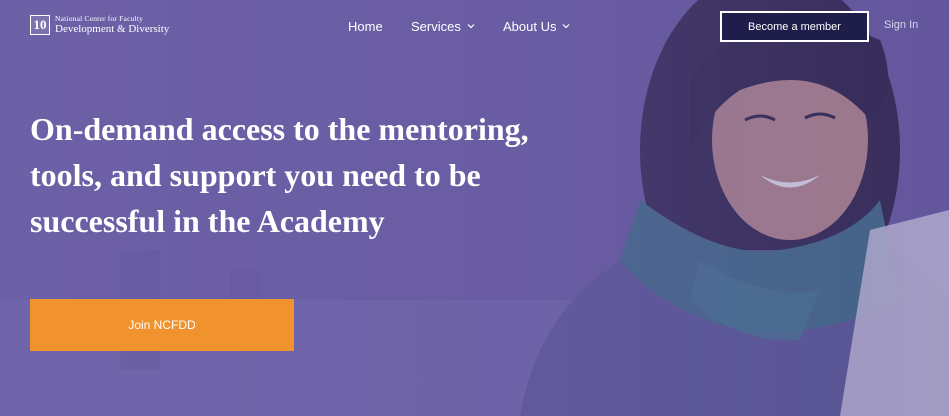  I want to click on logo-line-2: Development & Diversity, so click(112, 28).